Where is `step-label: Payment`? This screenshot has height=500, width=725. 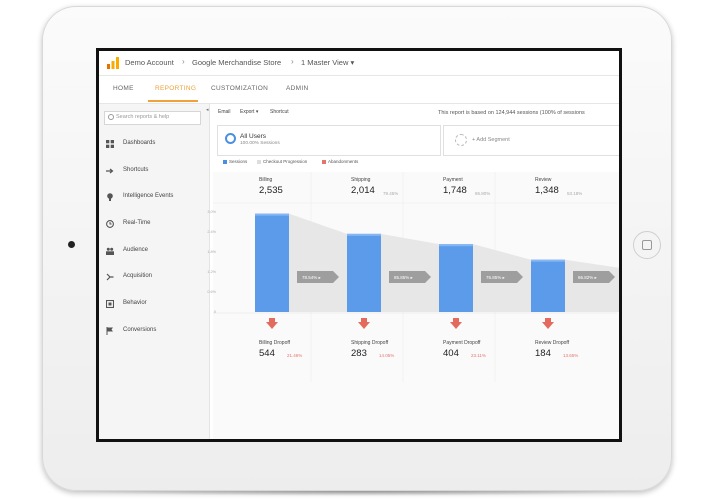 step-label: Payment is located at coordinates (453, 180).